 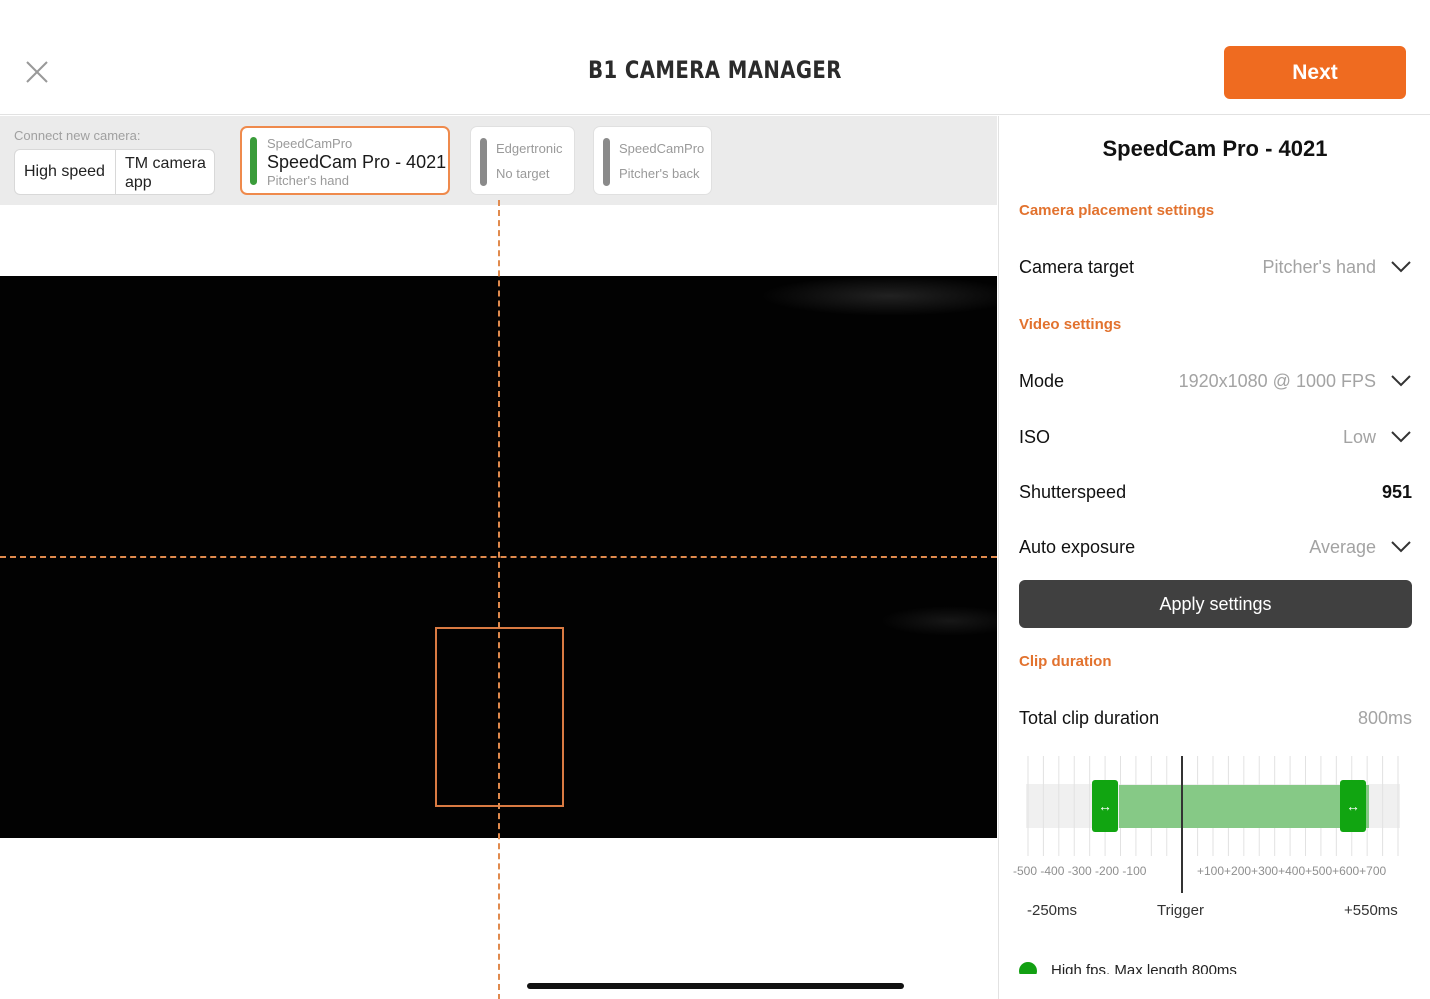 What do you see at coordinates (1319, 266) in the screenshot?
I see `camera-target-value: Pitcher's hand` at bounding box center [1319, 266].